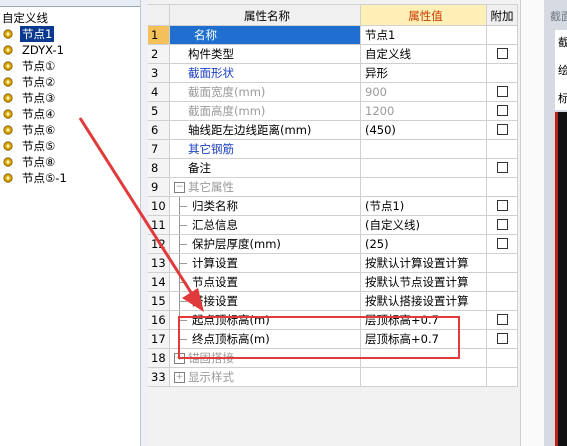 The image size is (567, 446). What do you see at coordinates (159, 149) in the screenshot?
I see `row-number: 7` at bounding box center [159, 149].